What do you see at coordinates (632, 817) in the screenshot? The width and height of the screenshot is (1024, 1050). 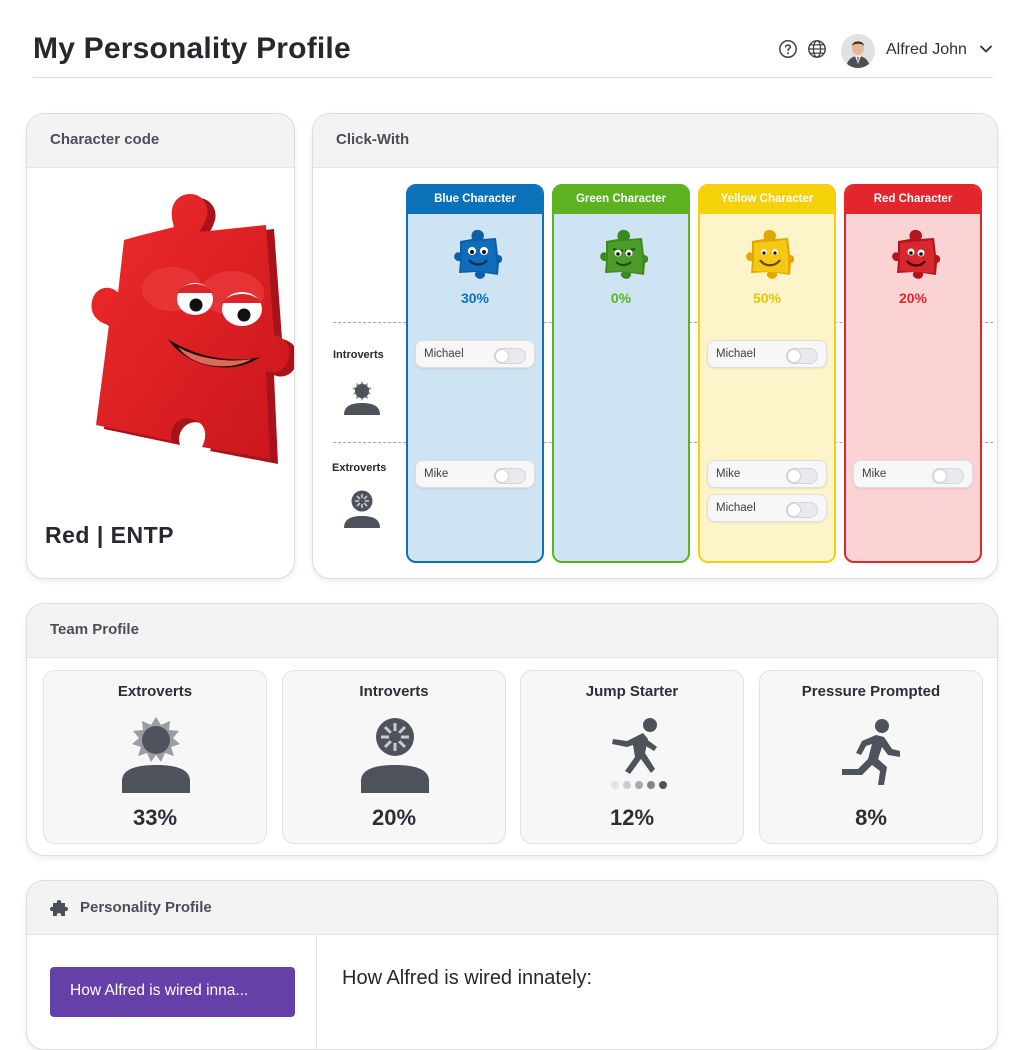 I see `stat-value: 12%` at bounding box center [632, 817].